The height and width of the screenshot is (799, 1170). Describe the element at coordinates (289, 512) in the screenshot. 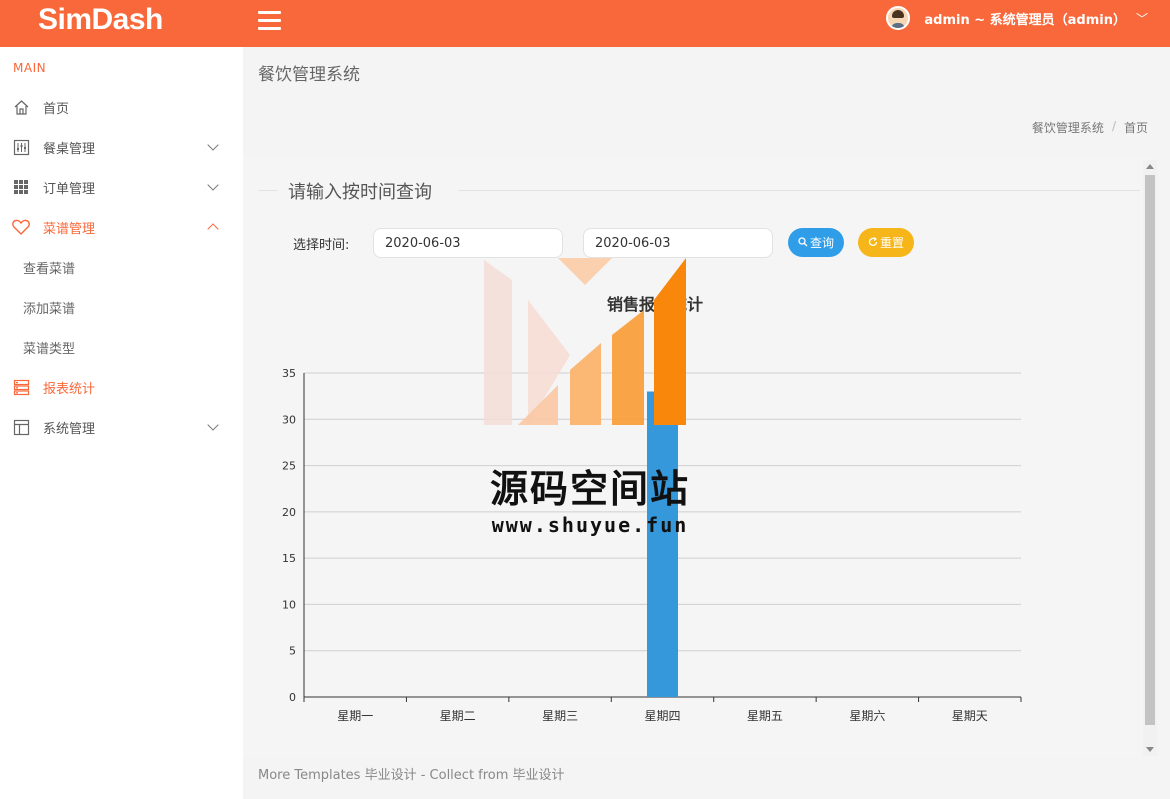

I see `y-tick-label: 20` at that location.